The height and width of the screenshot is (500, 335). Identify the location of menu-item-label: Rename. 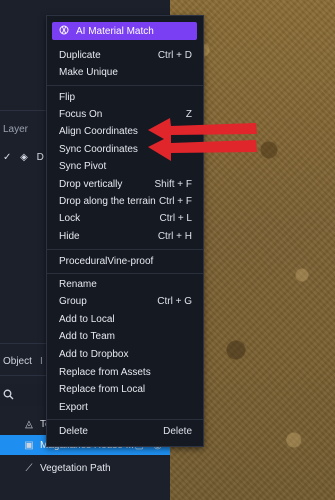
(78, 284).